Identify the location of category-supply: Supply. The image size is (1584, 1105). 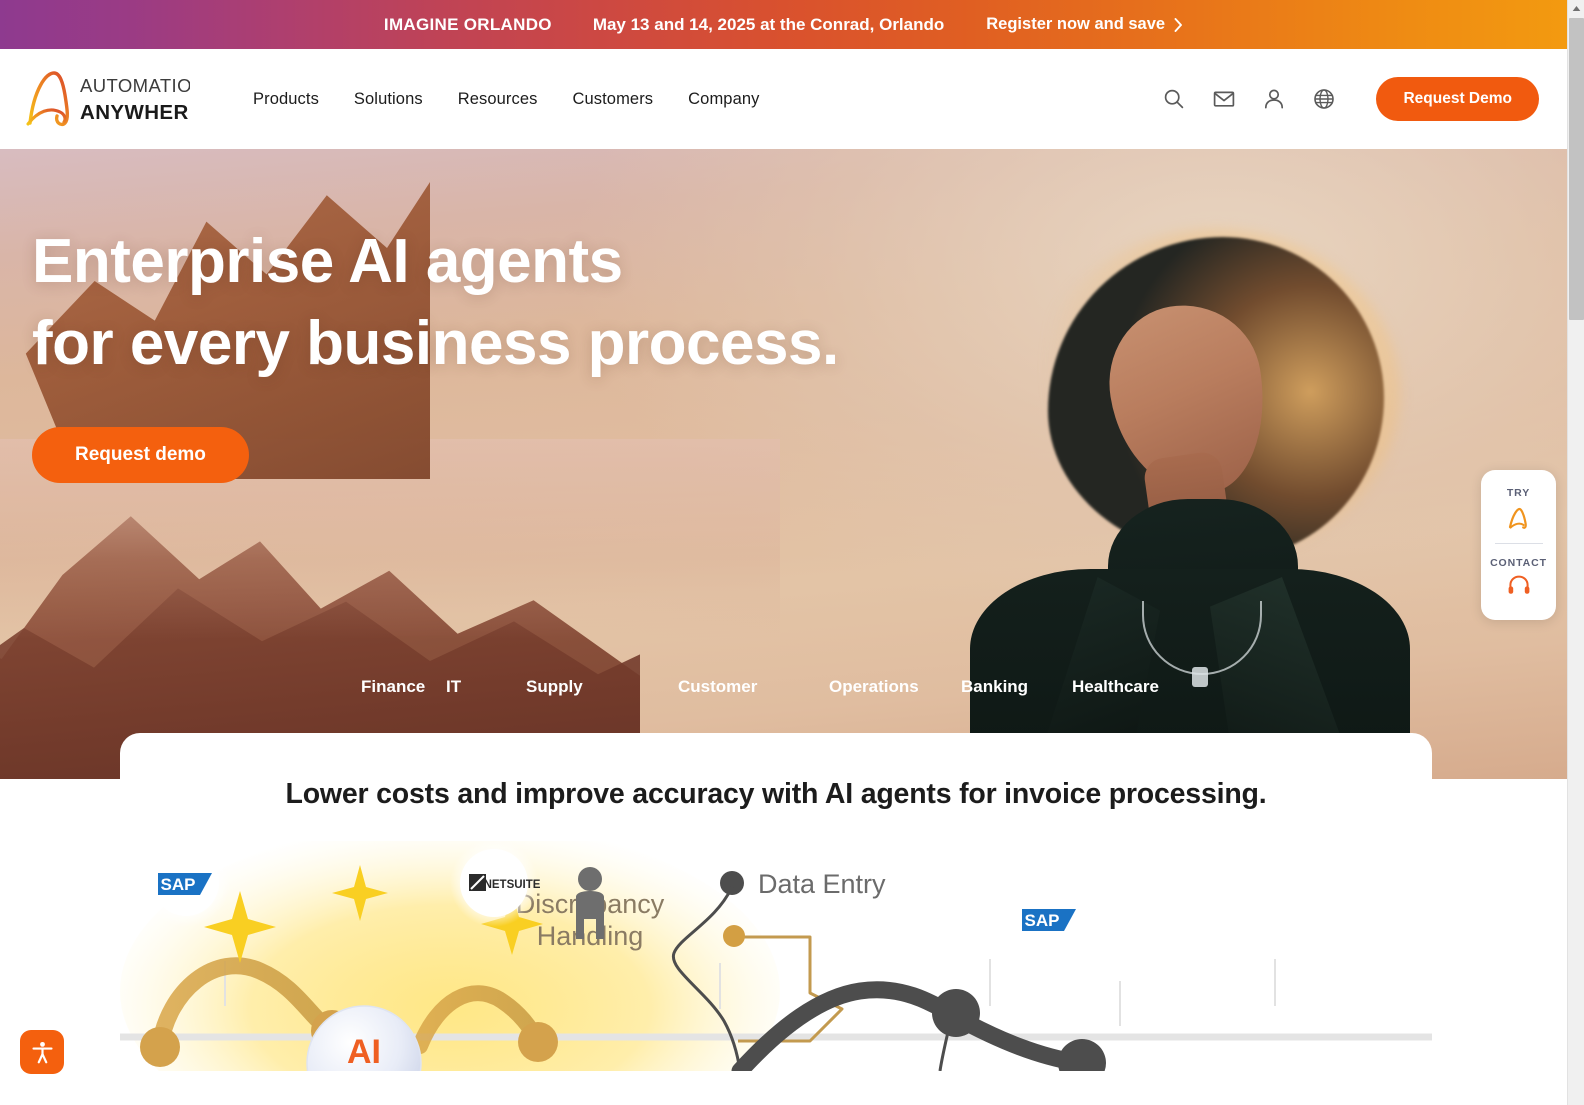
(602, 687).